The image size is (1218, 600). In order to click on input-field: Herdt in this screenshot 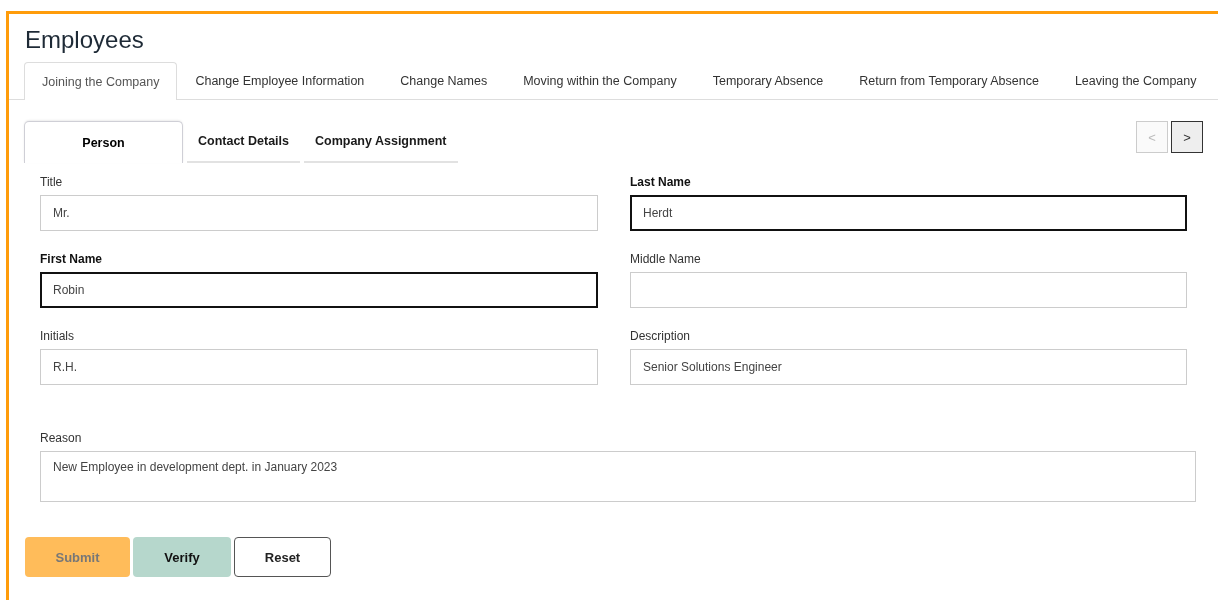, I will do `click(908, 213)`.